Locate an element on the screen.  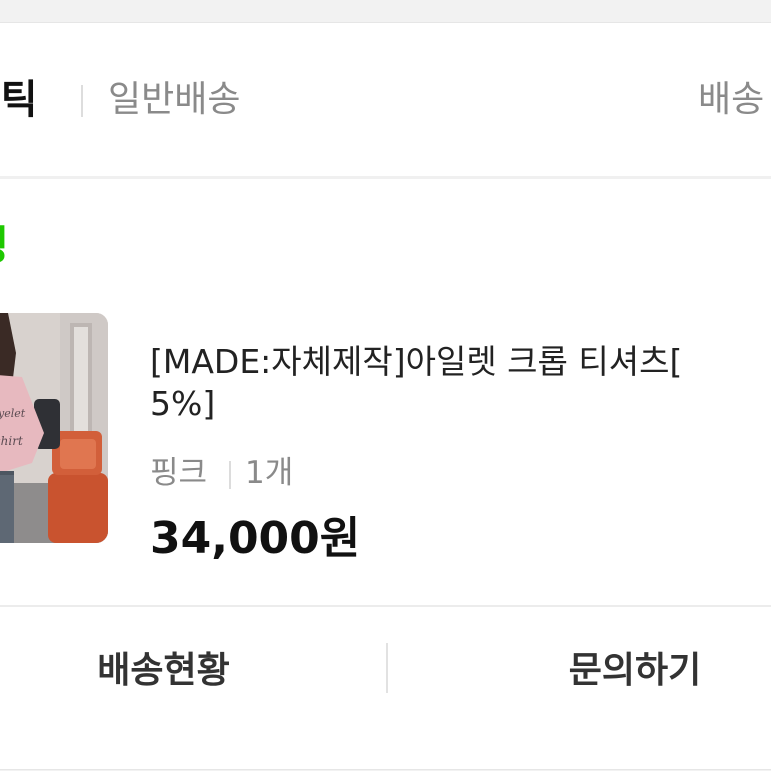
thumbnail-print-text: T-shirt is located at coordinates (11, 441).